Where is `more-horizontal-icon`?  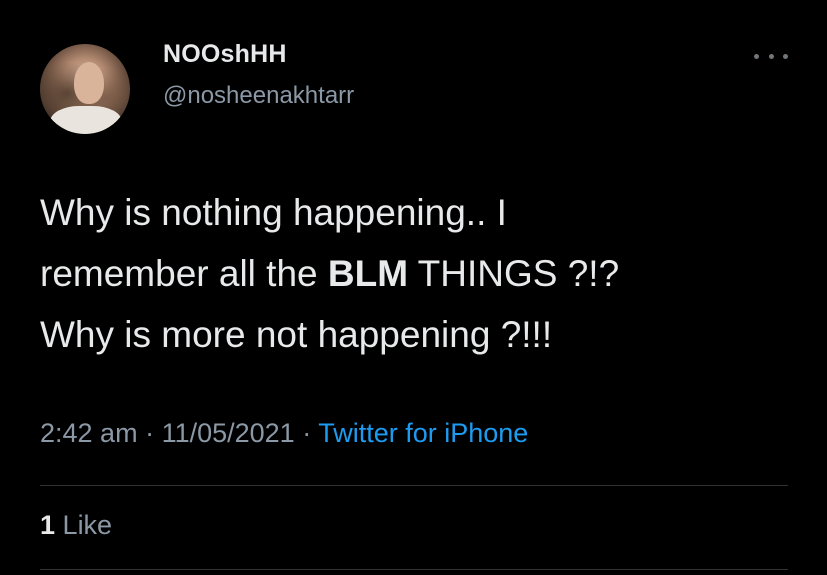
more-horizontal-icon is located at coordinates (771, 56).